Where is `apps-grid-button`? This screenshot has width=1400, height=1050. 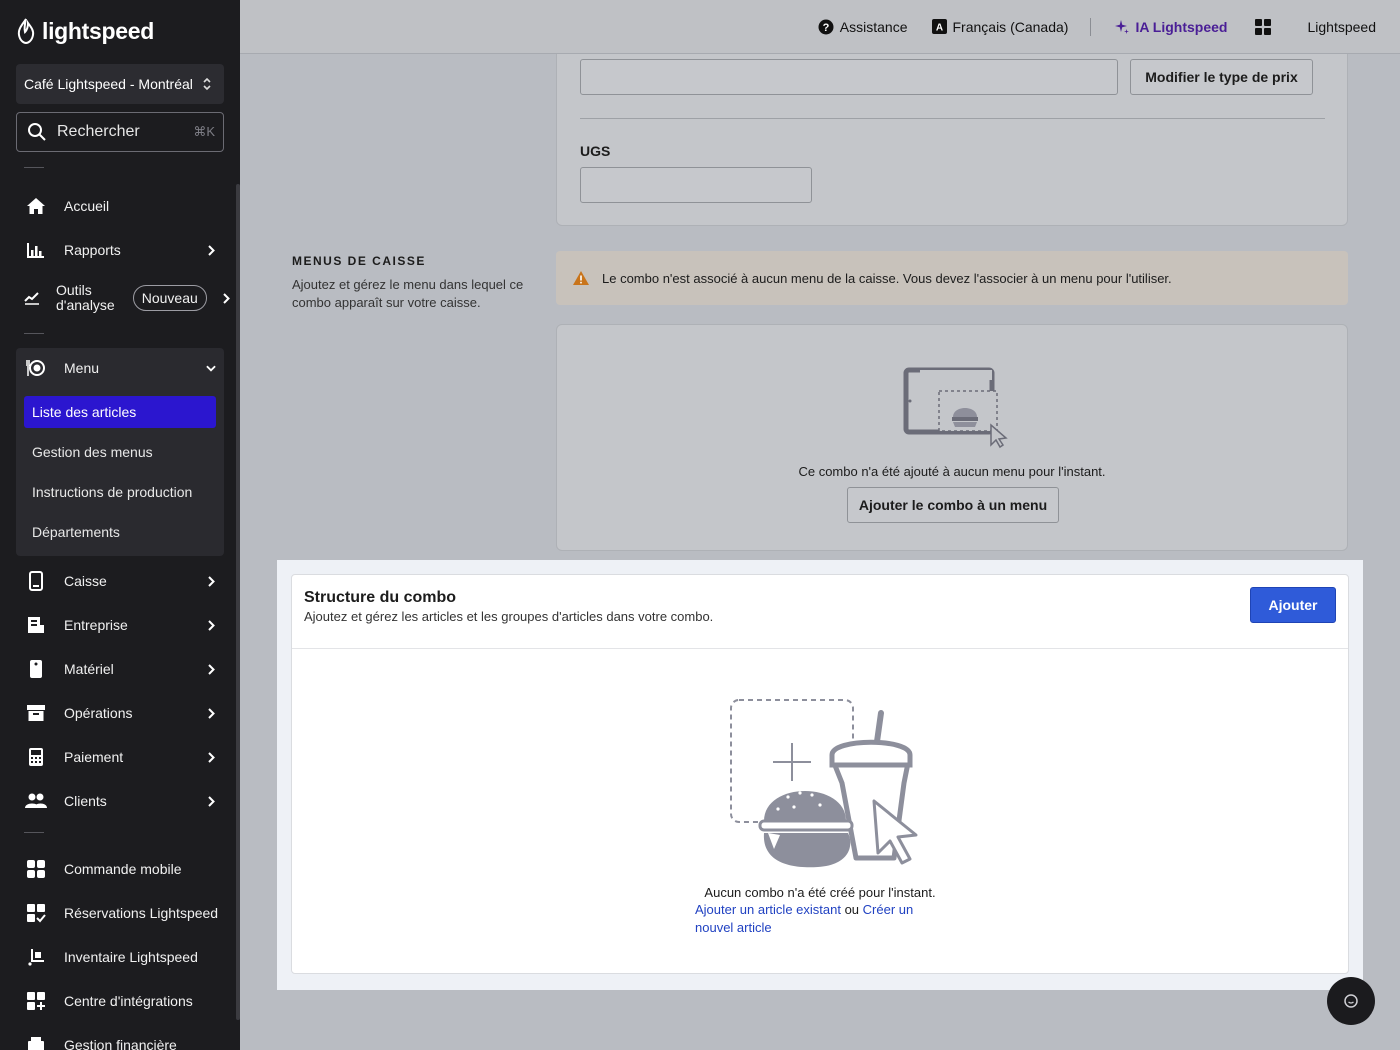 apps-grid-button is located at coordinates (1263, 26).